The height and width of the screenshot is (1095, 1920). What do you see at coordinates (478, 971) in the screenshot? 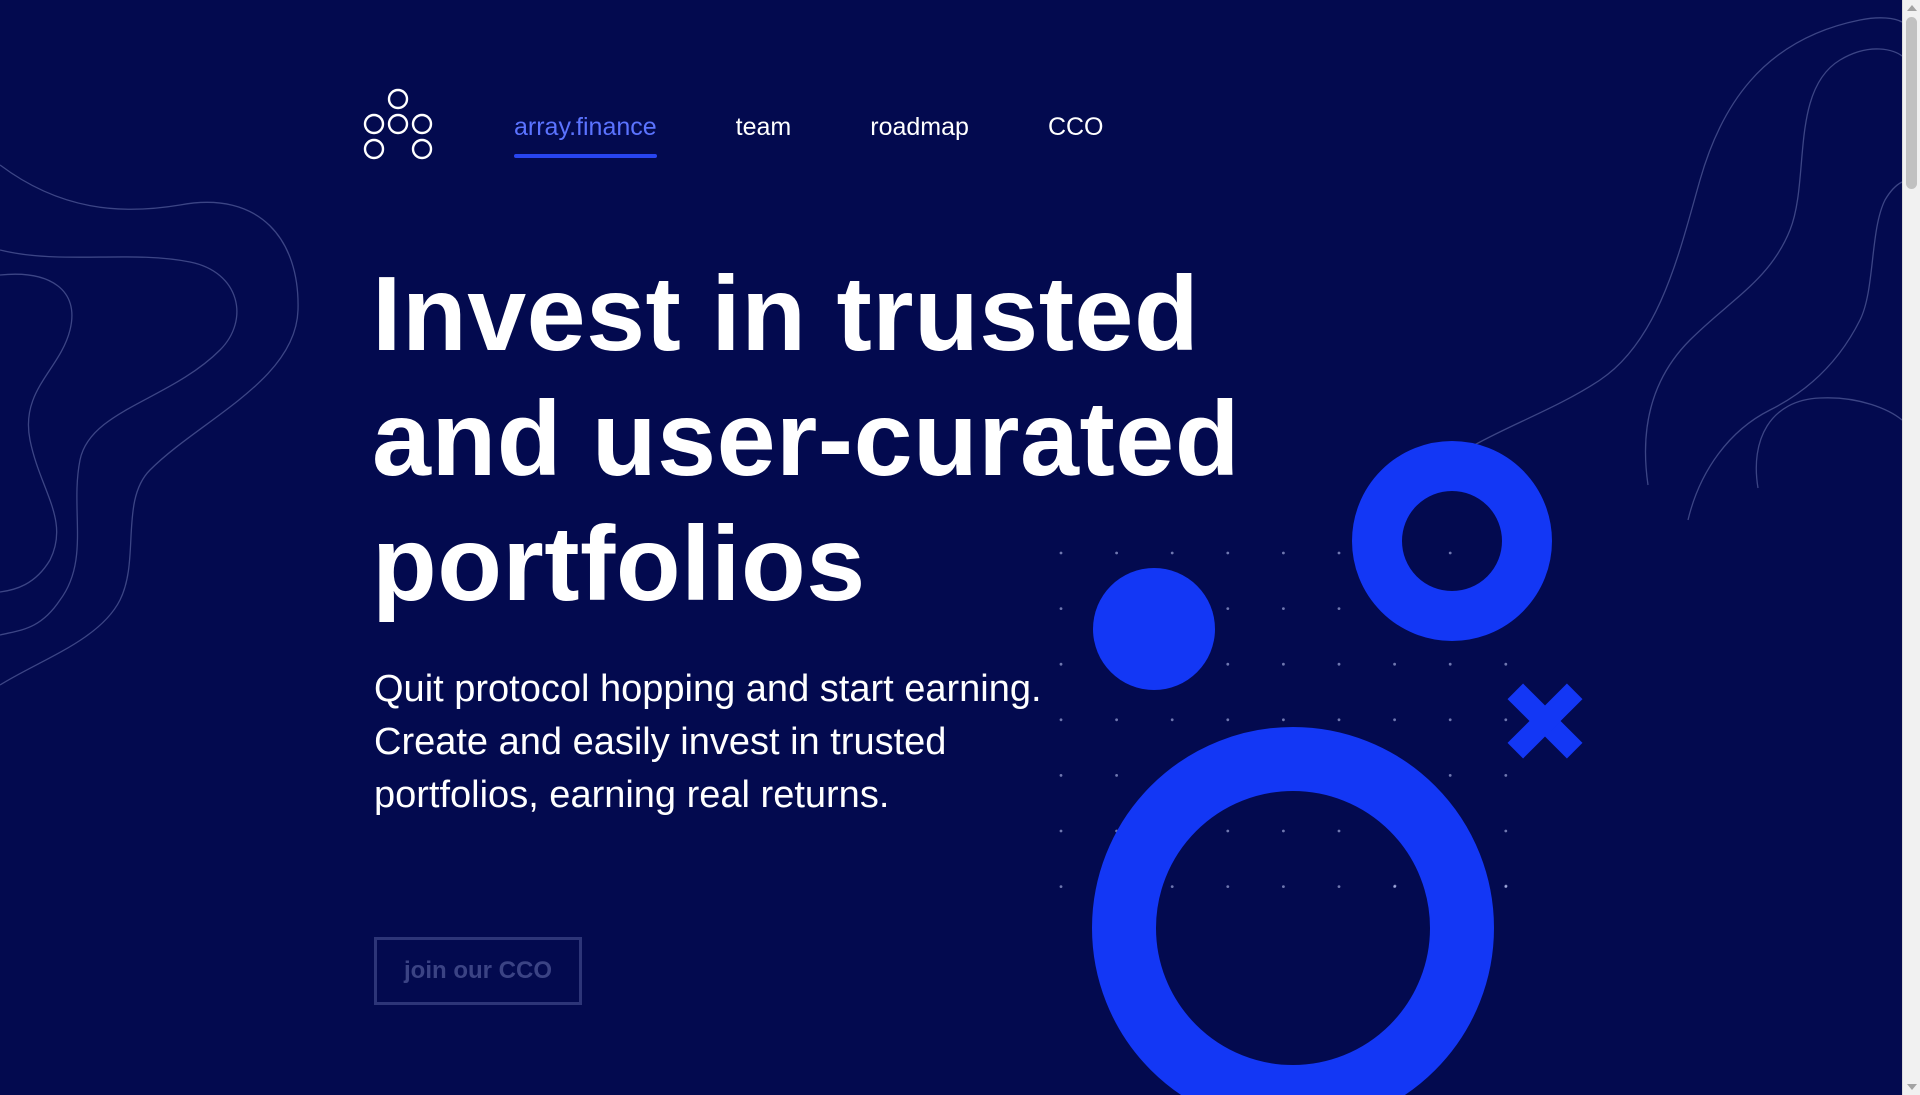
I see `join-cco-button: join our CCO` at bounding box center [478, 971].